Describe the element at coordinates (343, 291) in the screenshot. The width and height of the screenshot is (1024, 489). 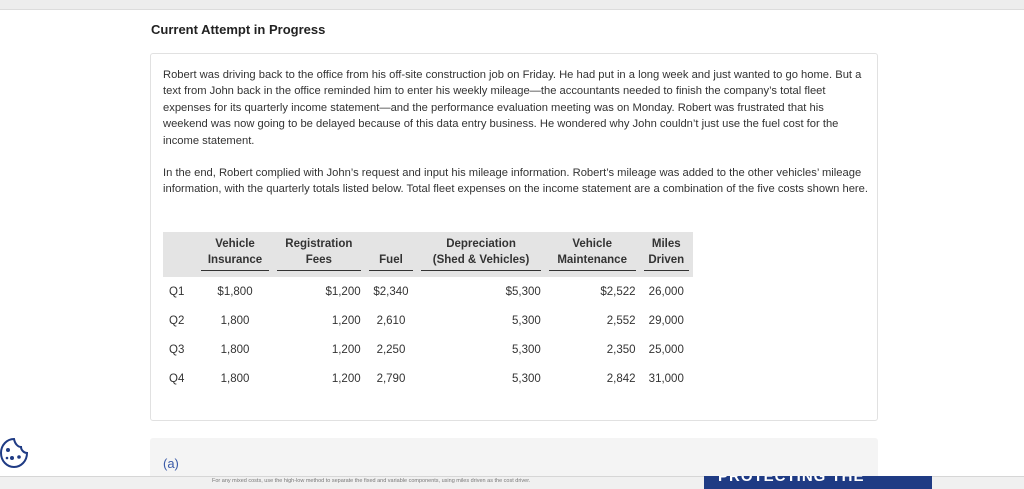
I see `cell-registration: $1,200` at that location.